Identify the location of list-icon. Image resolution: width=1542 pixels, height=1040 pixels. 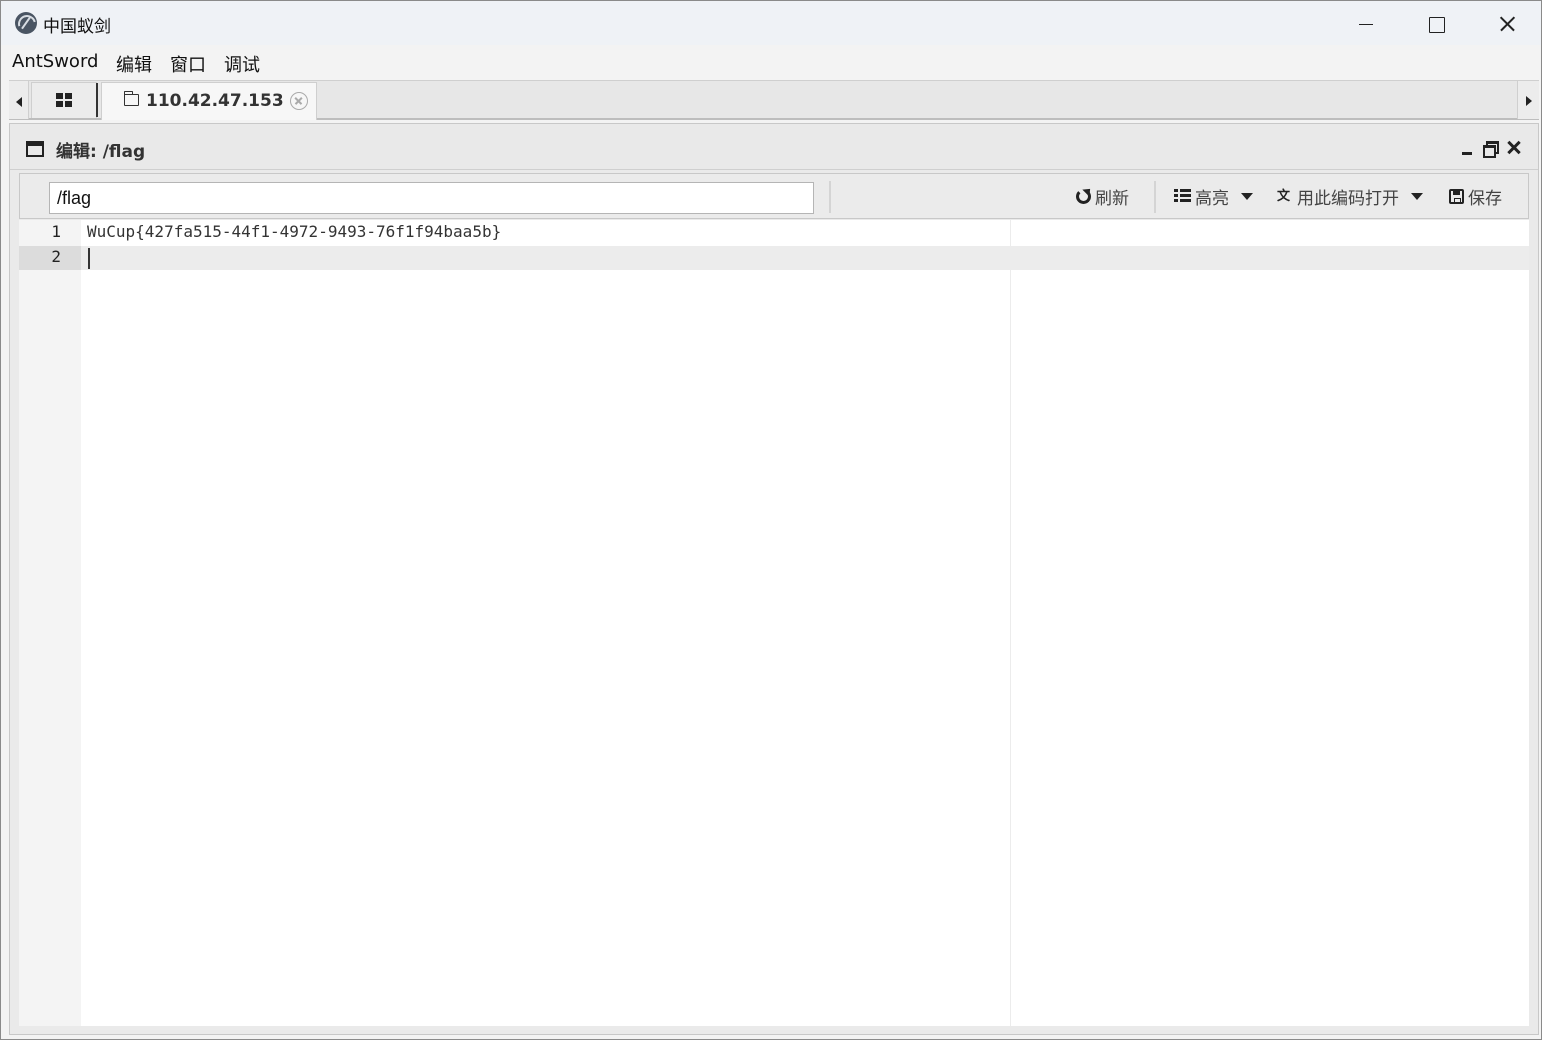
(1182, 196).